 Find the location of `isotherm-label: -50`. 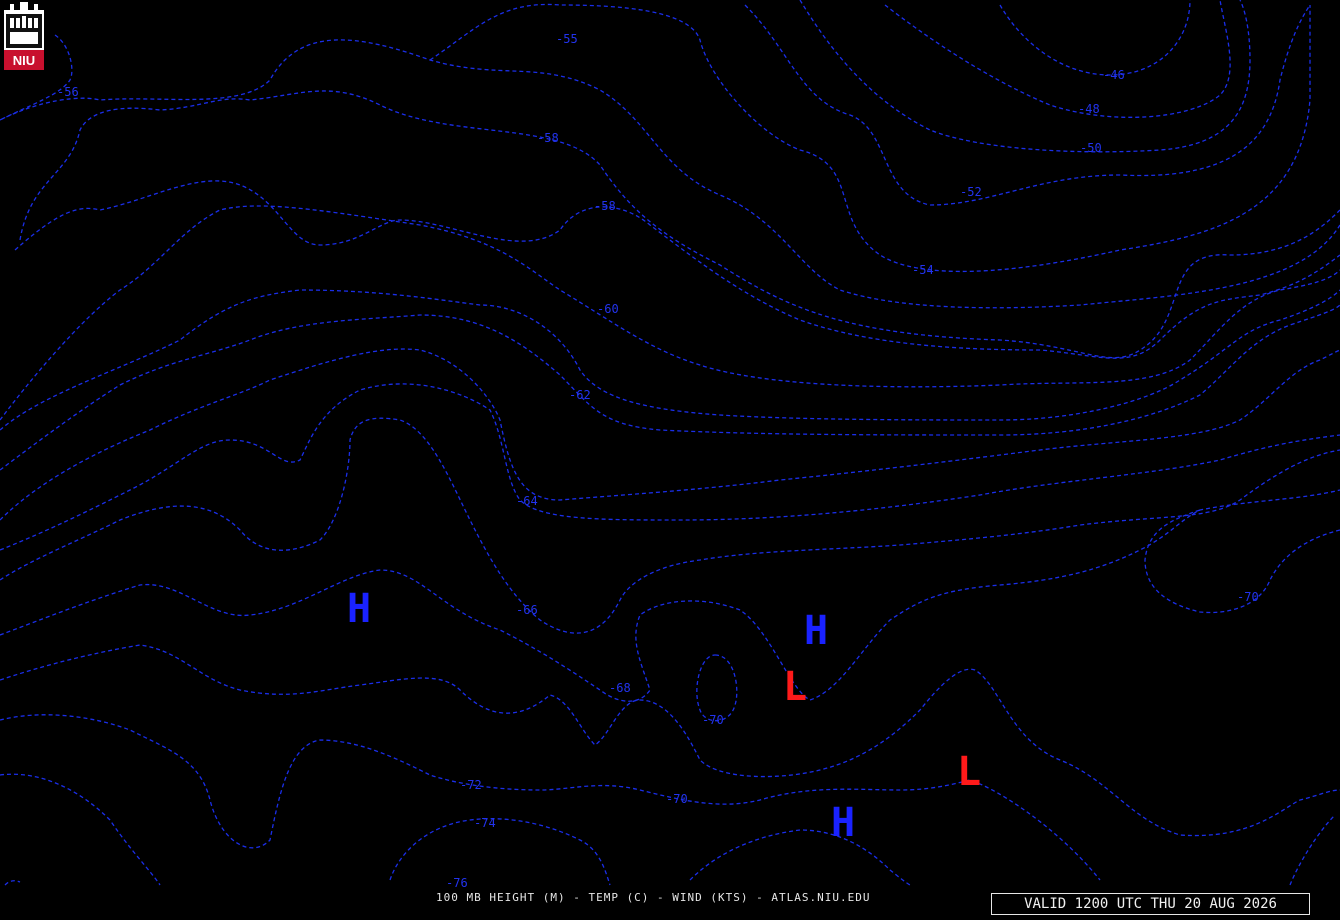

isotherm-label: -50 is located at coordinates (1091, 148).